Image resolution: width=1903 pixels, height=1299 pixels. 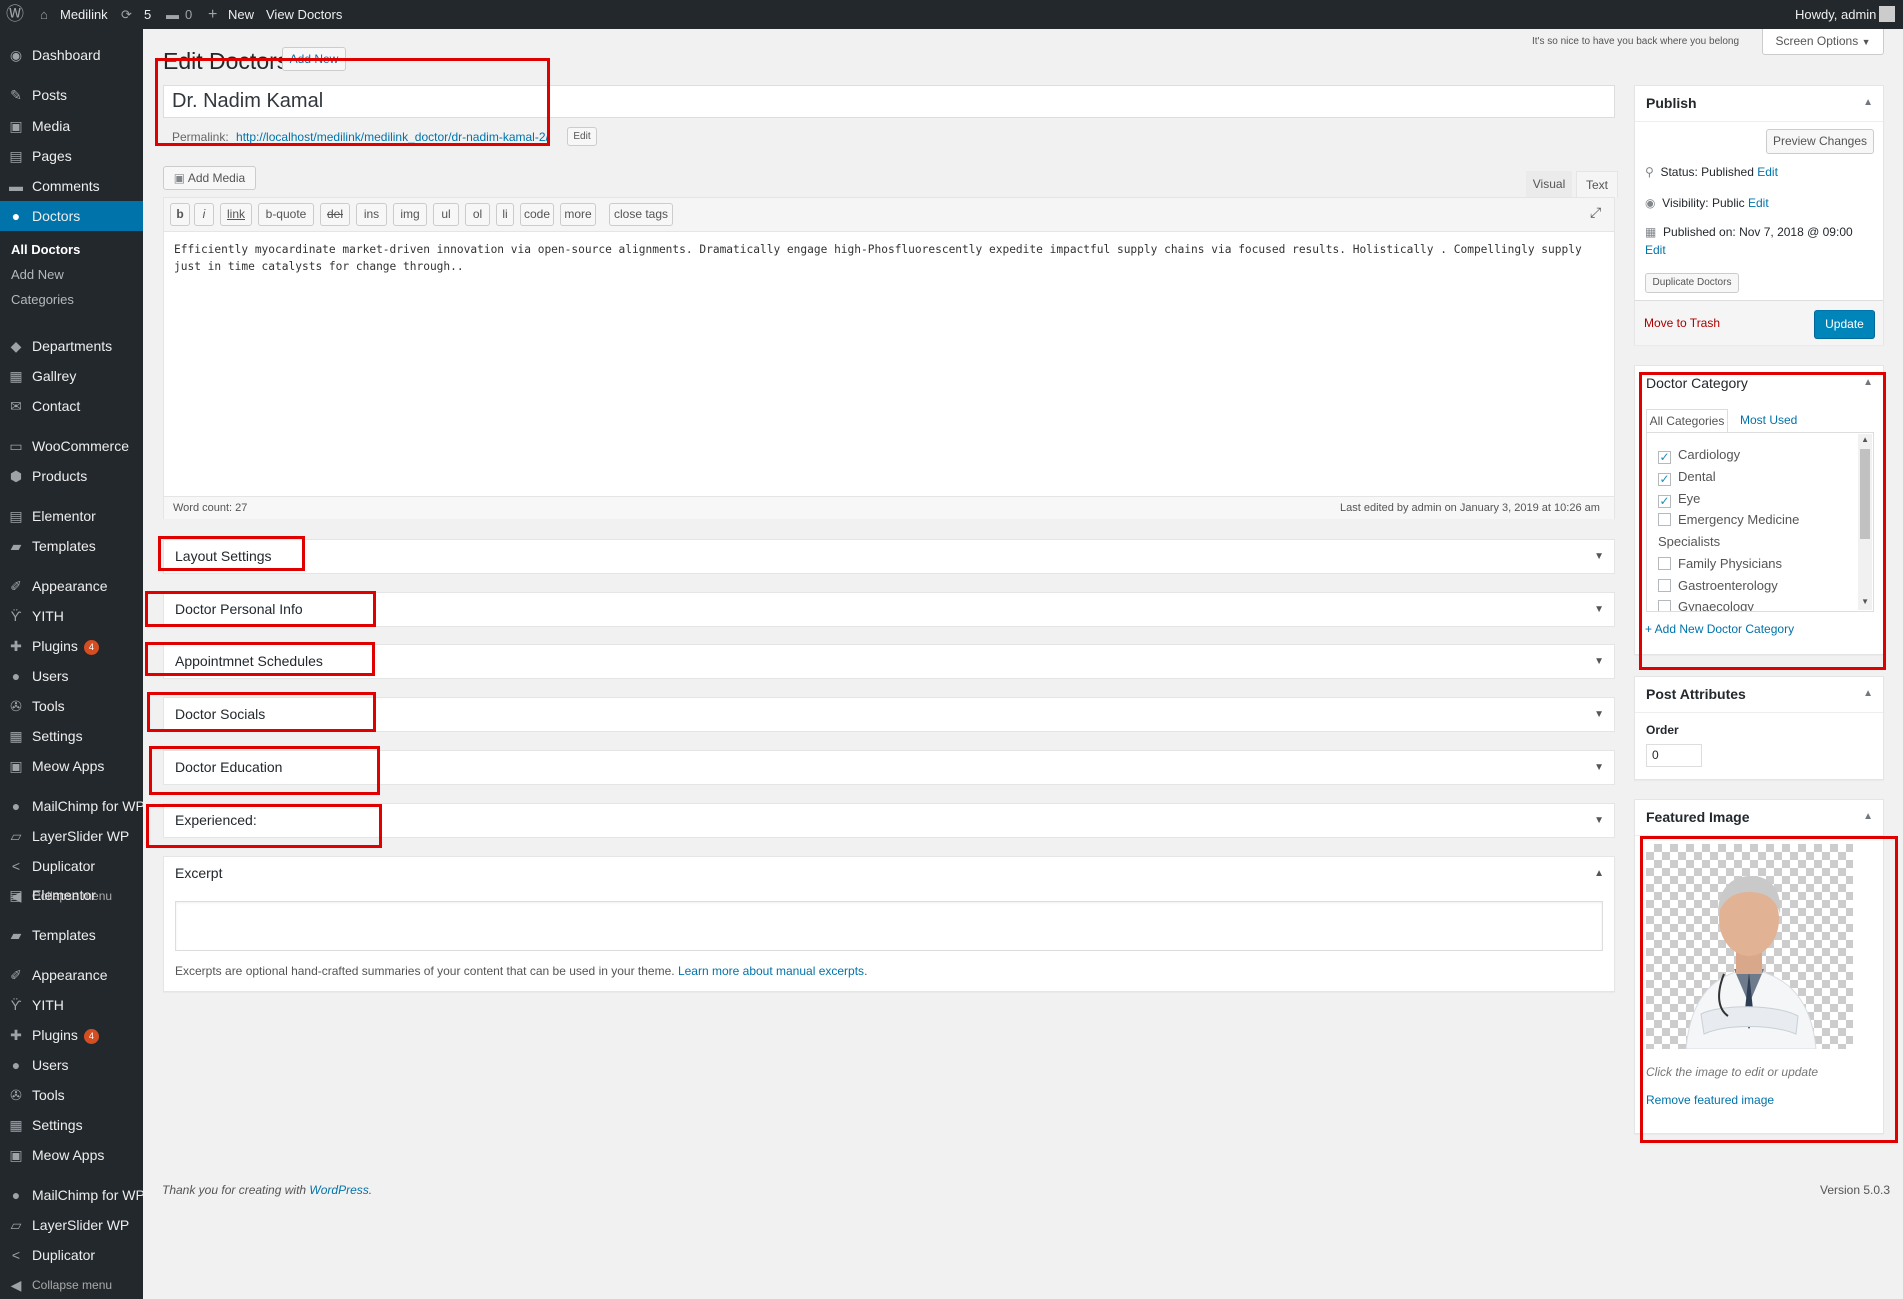 What do you see at coordinates (71, 95) in the screenshot?
I see `sidebar-item-posts: ✎ Posts` at bounding box center [71, 95].